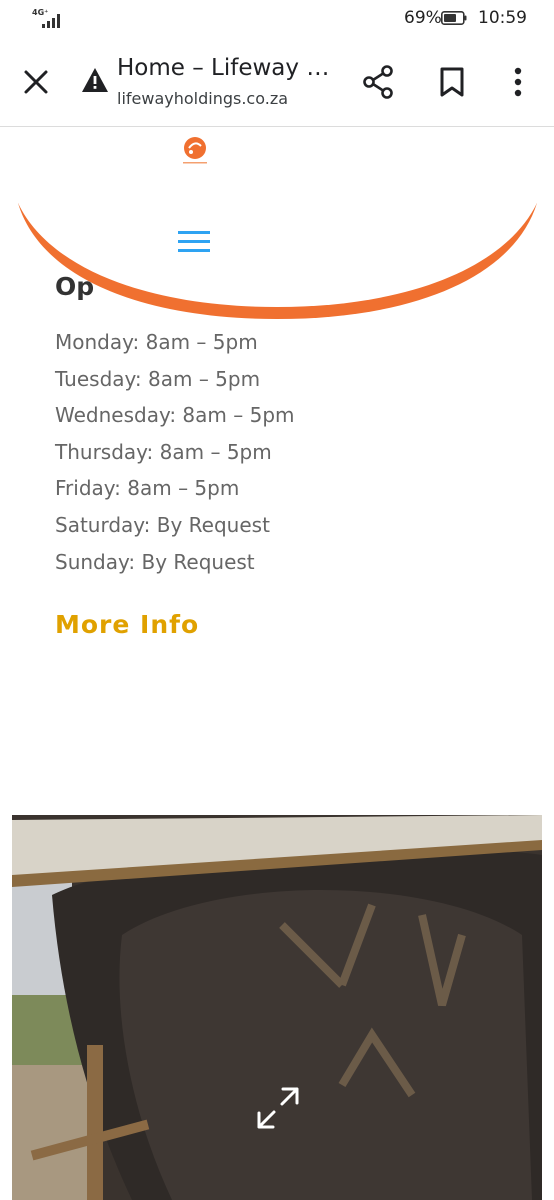 This screenshot has height=1200, width=554. I want to click on hours-item-friday: Friday: 8am – 5pm, so click(147, 488).